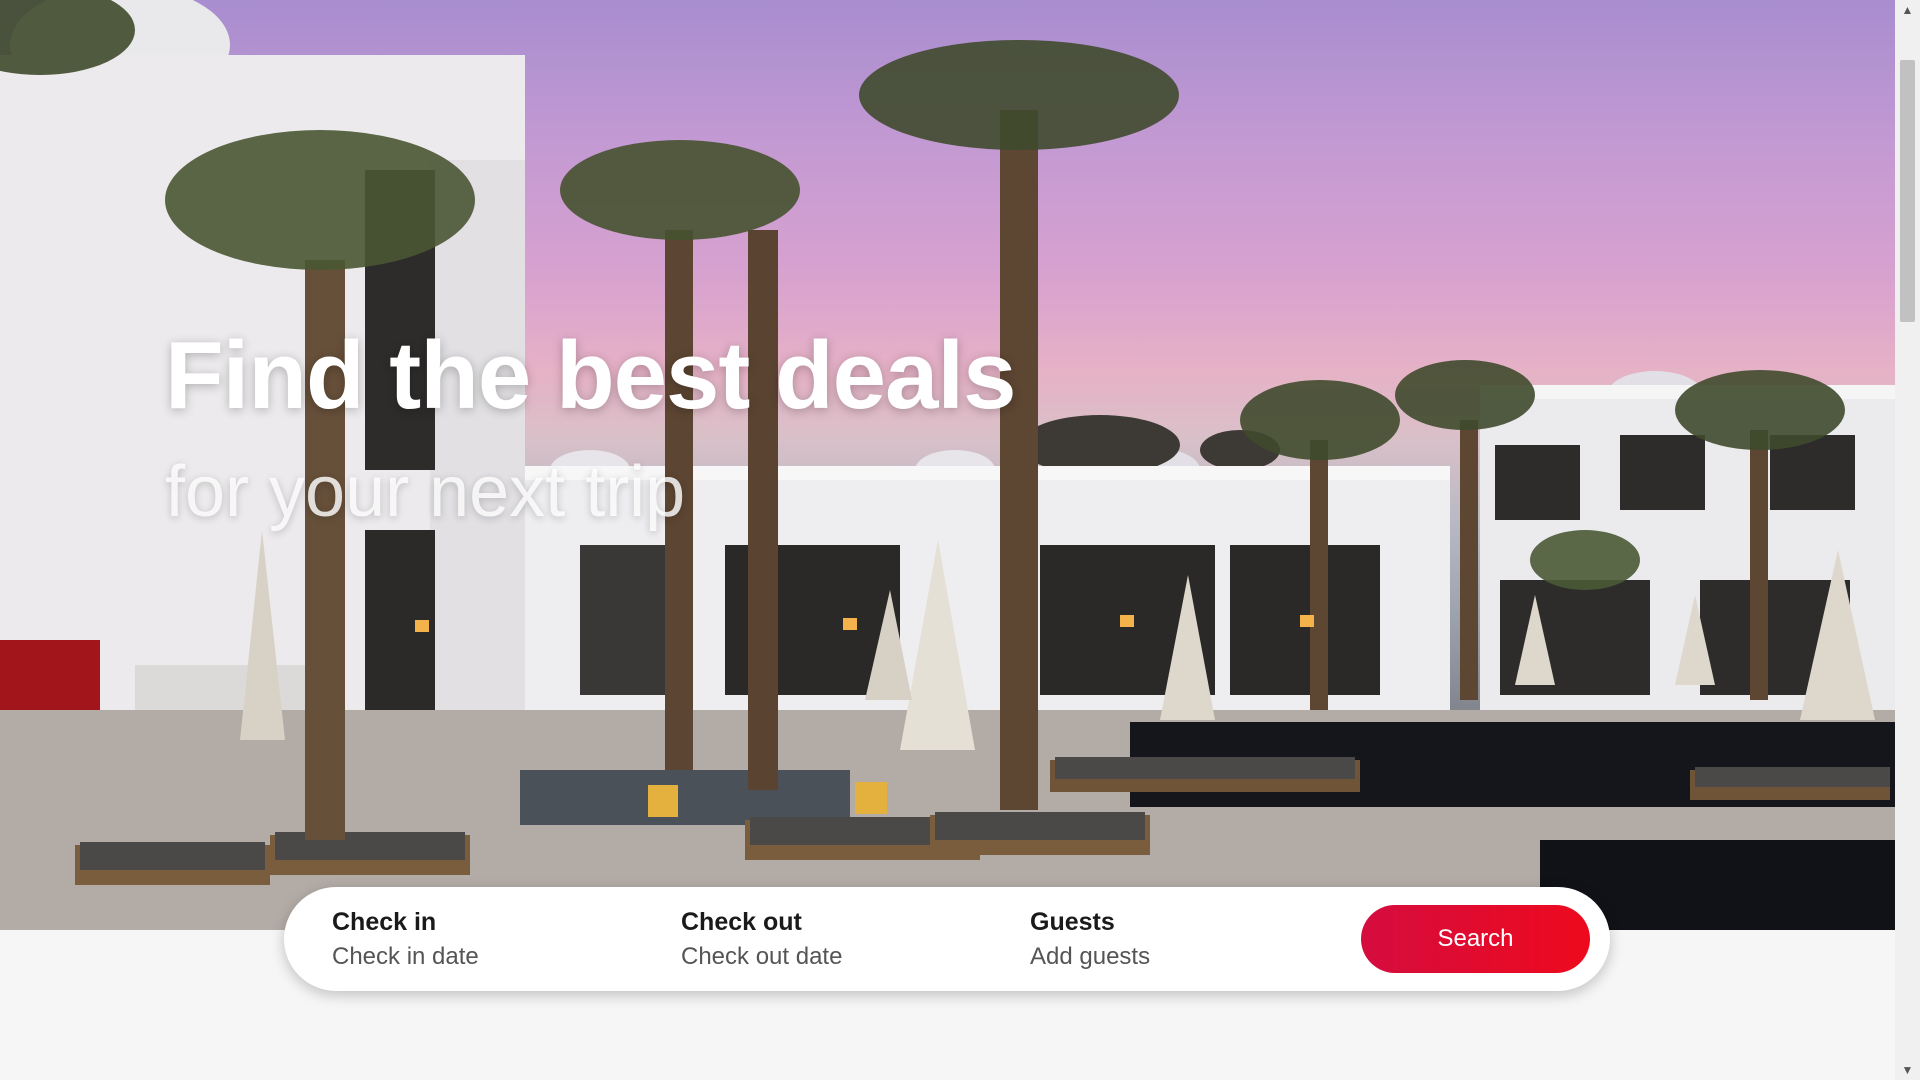  What do you see at coordinates (1475, 939) in the screenshot?
I see `search-button: Search` at bounding box center [1475, 939].